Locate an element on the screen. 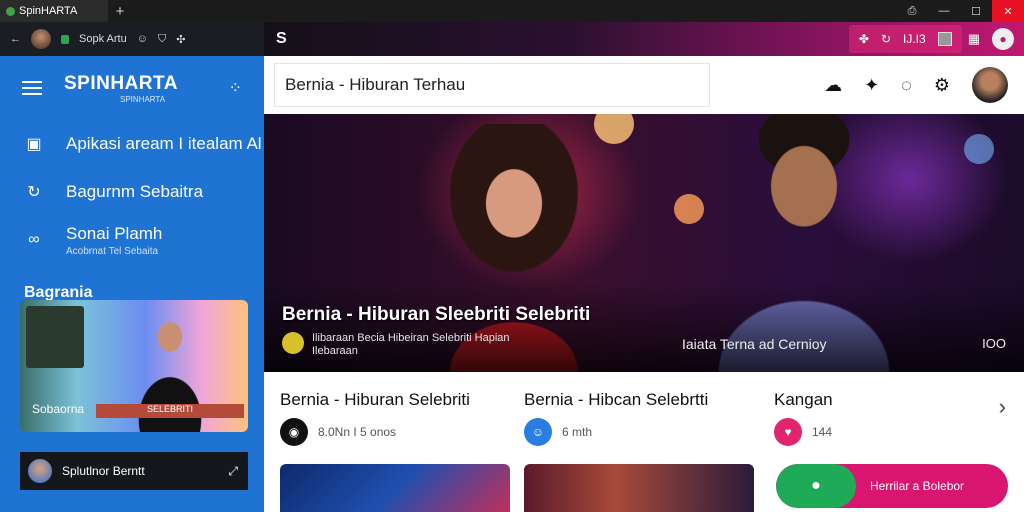 The height and width of the screenshot is (512, 1024). channel-icon: ◉ is located at coordinates (294, 432).